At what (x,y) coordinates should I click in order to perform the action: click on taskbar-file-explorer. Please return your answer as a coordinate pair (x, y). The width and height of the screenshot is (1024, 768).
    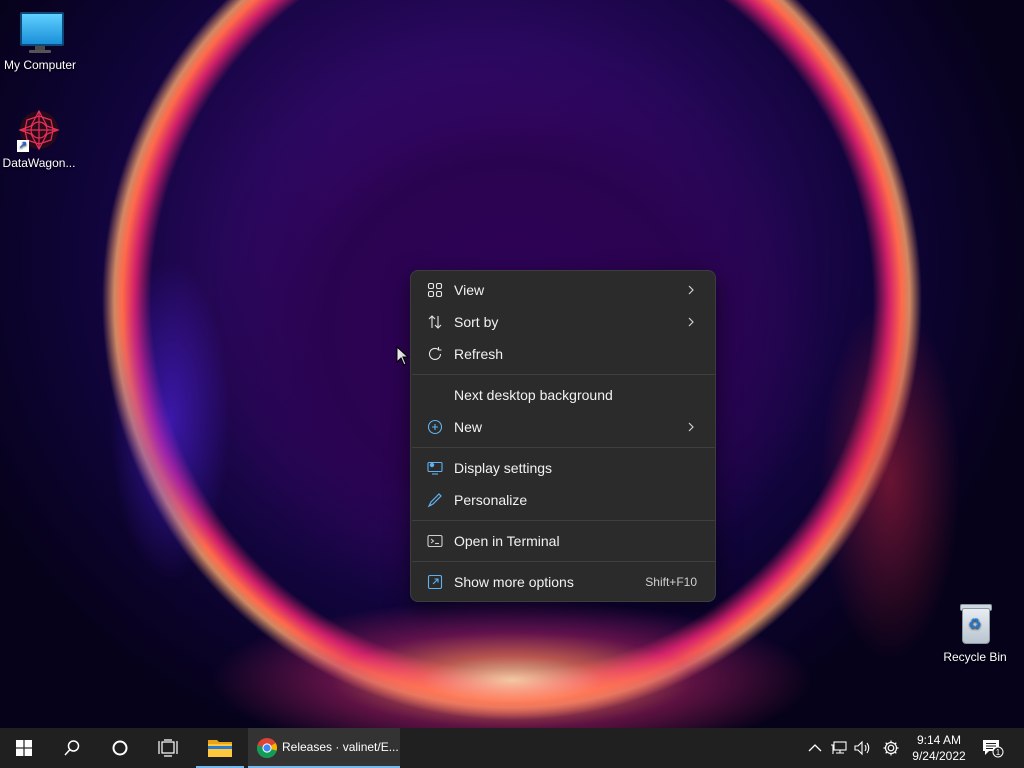
    Looking at the image, I should click on (220, 748).